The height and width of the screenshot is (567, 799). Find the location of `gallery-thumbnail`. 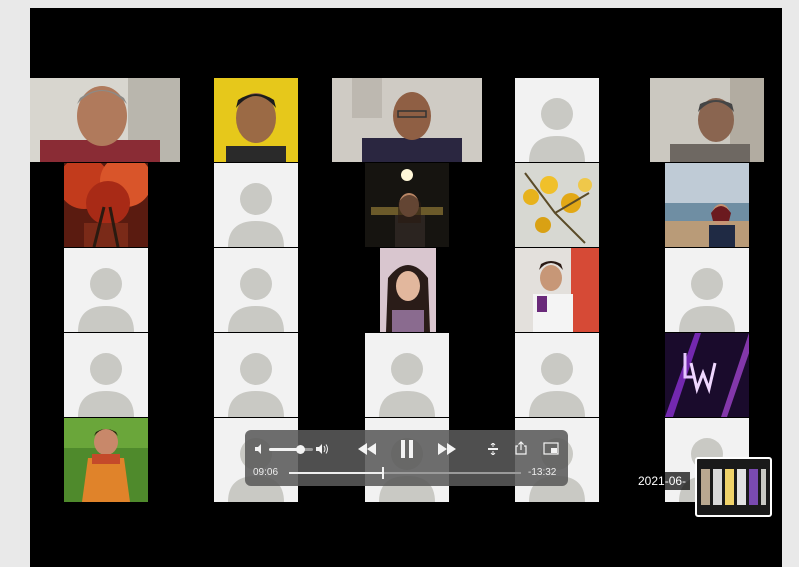

gallery-thumbnail is located at coordinates (733, 487).